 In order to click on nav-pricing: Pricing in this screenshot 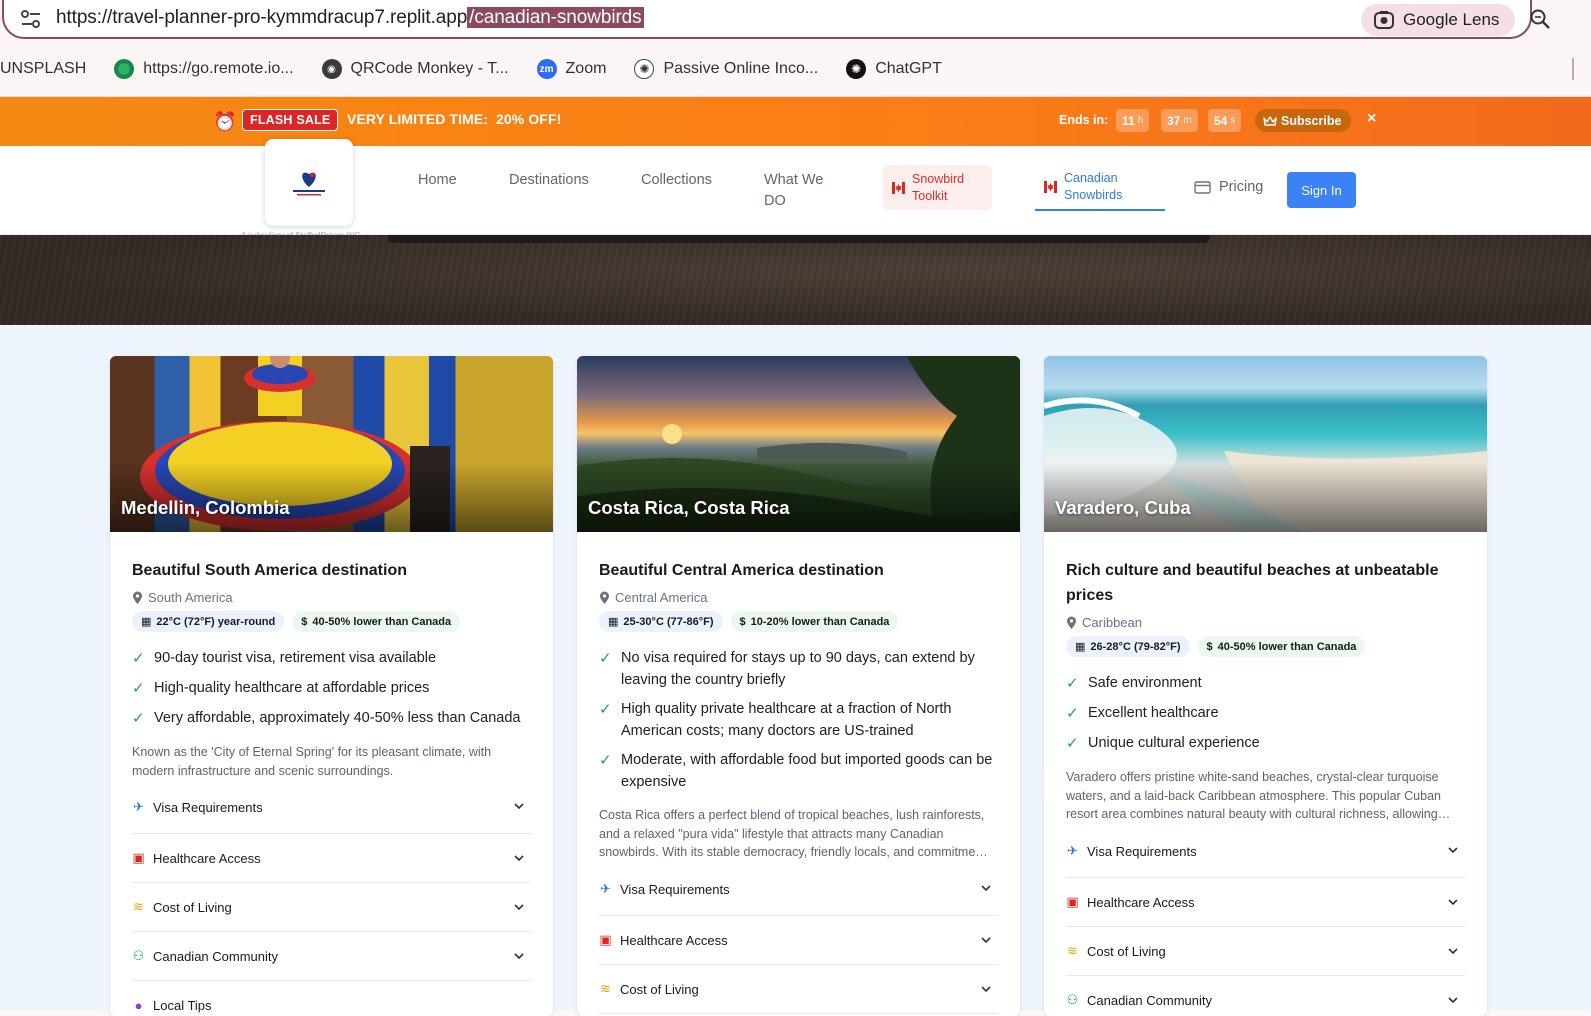, I will do `click(1228, 187)`.